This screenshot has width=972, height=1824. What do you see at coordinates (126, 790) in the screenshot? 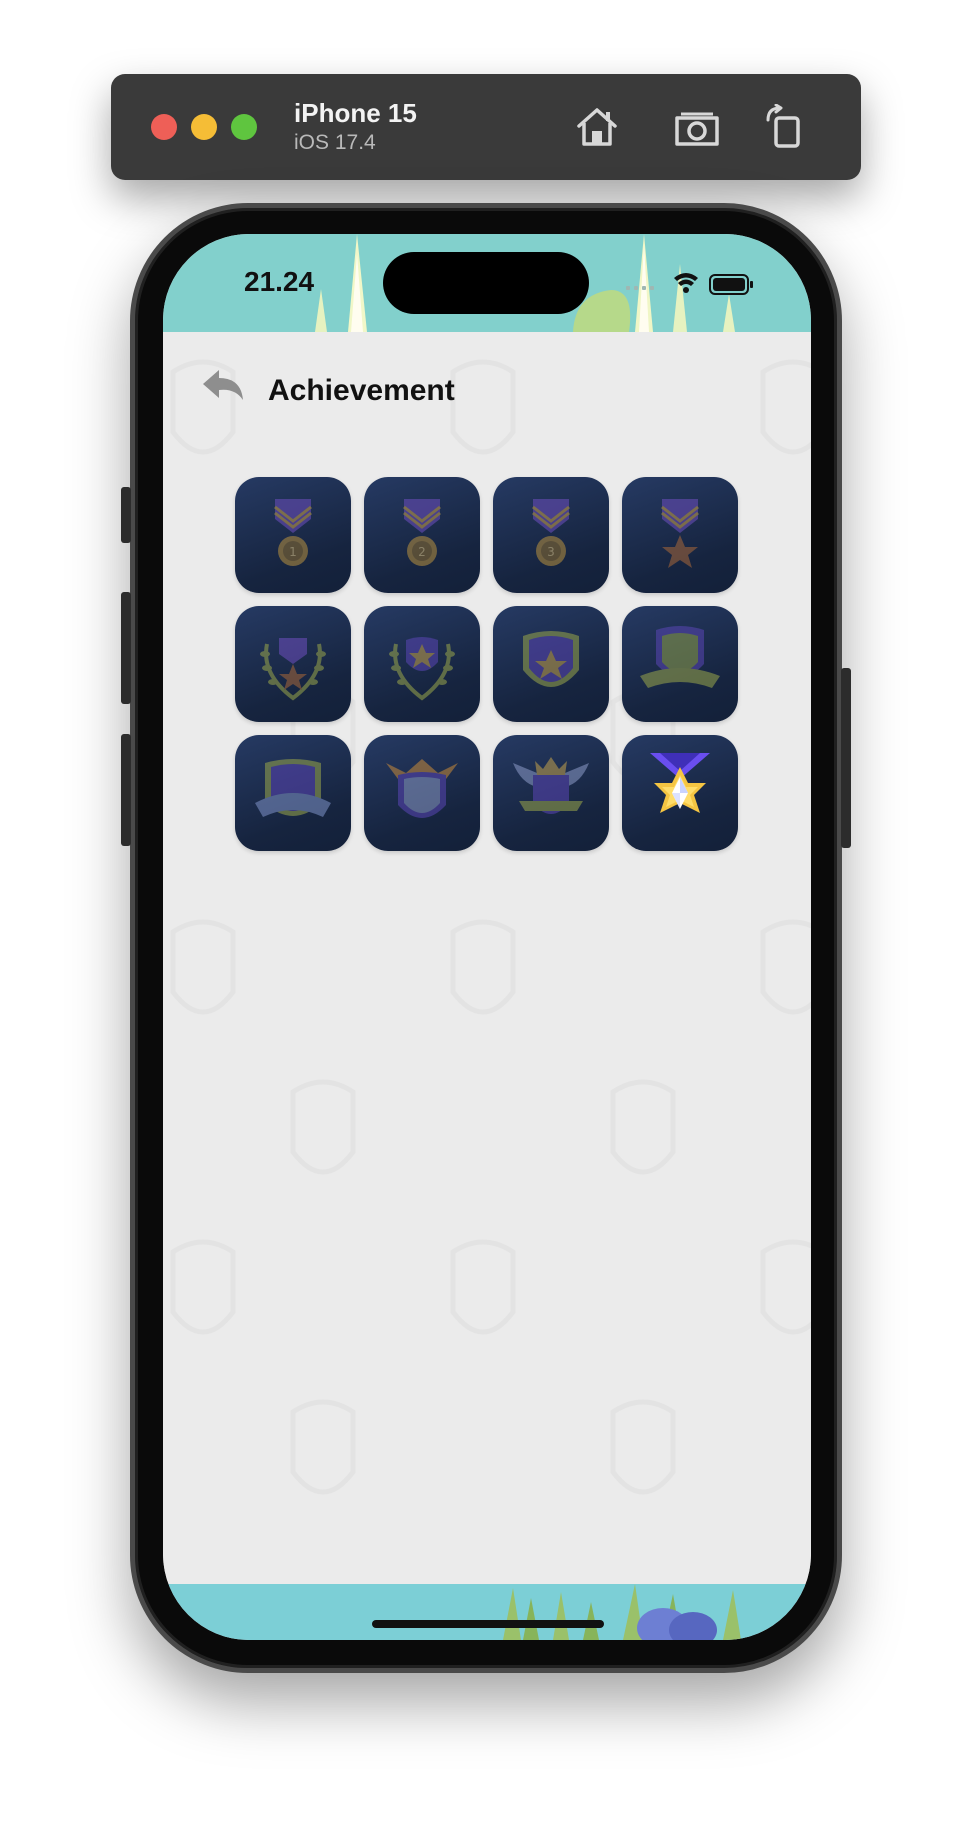
I see `volume-down-button` at bounding box center [126, 790].